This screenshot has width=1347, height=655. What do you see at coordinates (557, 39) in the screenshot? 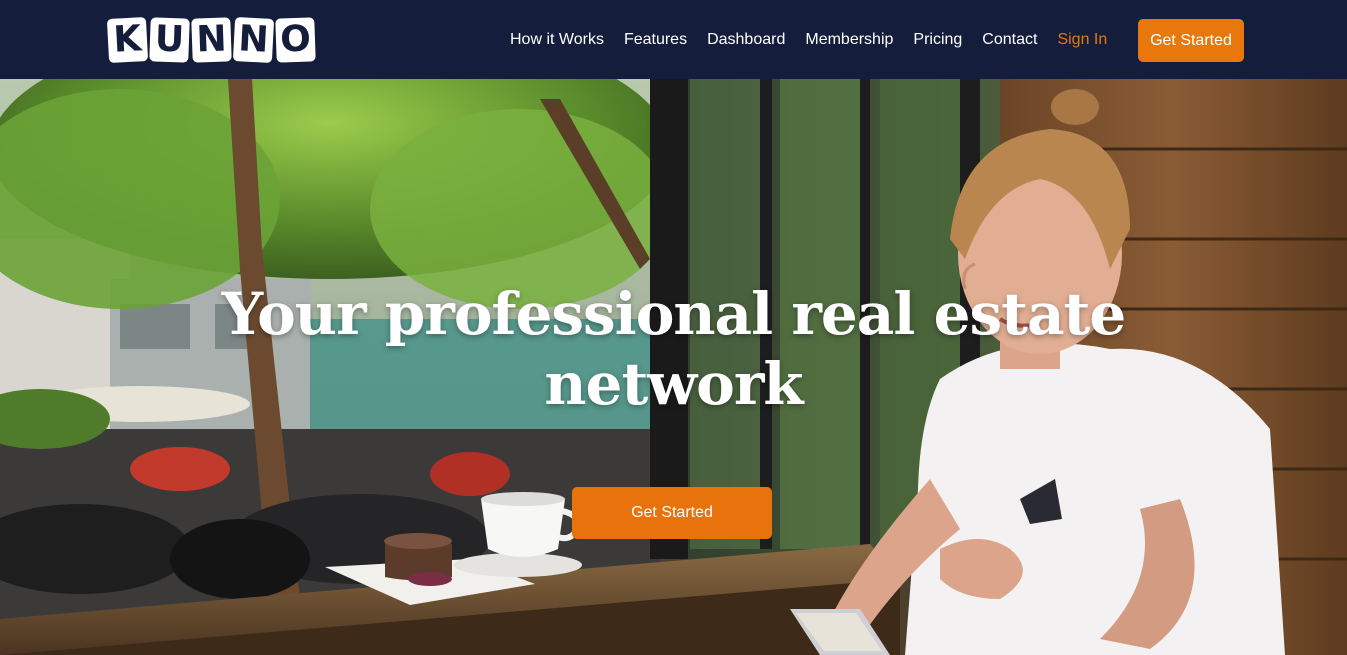
I see `nav-link-how-it-works: How it Works` at bounding box center [557, 39].